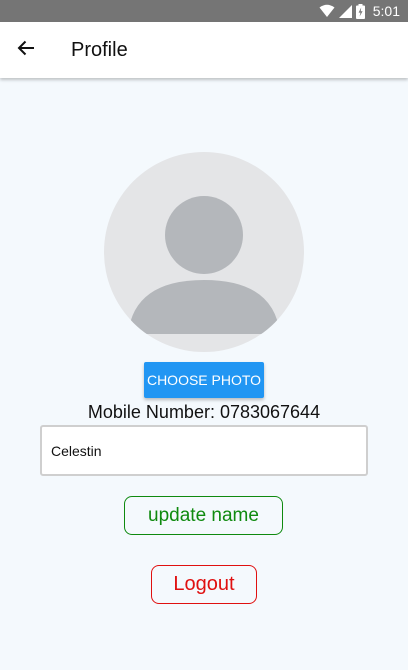 This screenshot has width=408, height=670. I want to click on name-input, so click(204, 450).